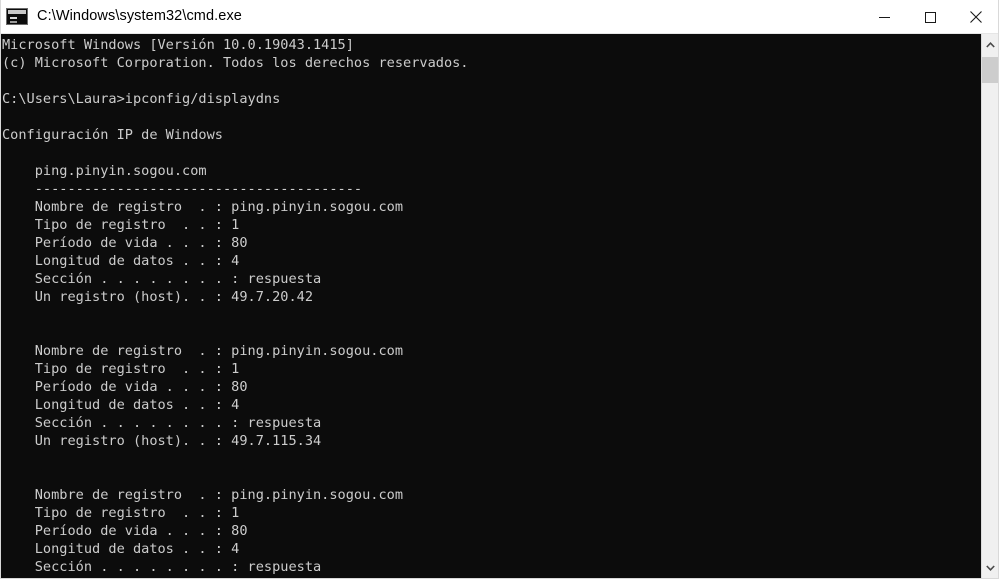 Image resolution: width=999 pixels, height=579 pixels. I want to click on close-button, so click(976, 17).